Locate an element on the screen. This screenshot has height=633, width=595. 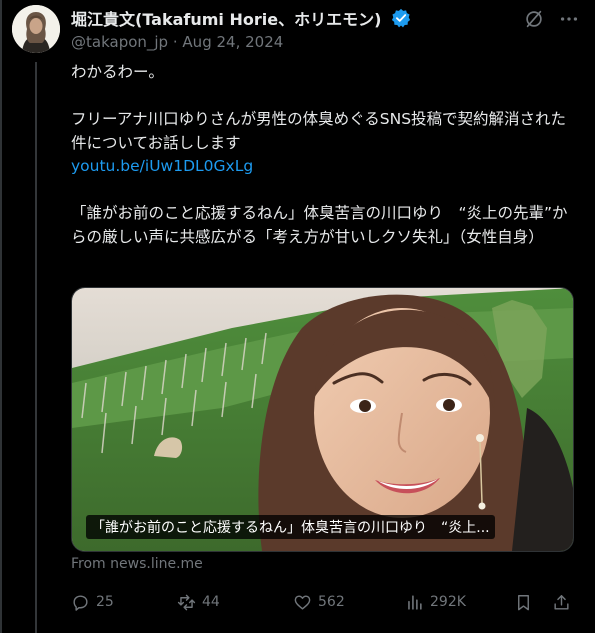
views-button: 292K is located at coordinates (435, 602).